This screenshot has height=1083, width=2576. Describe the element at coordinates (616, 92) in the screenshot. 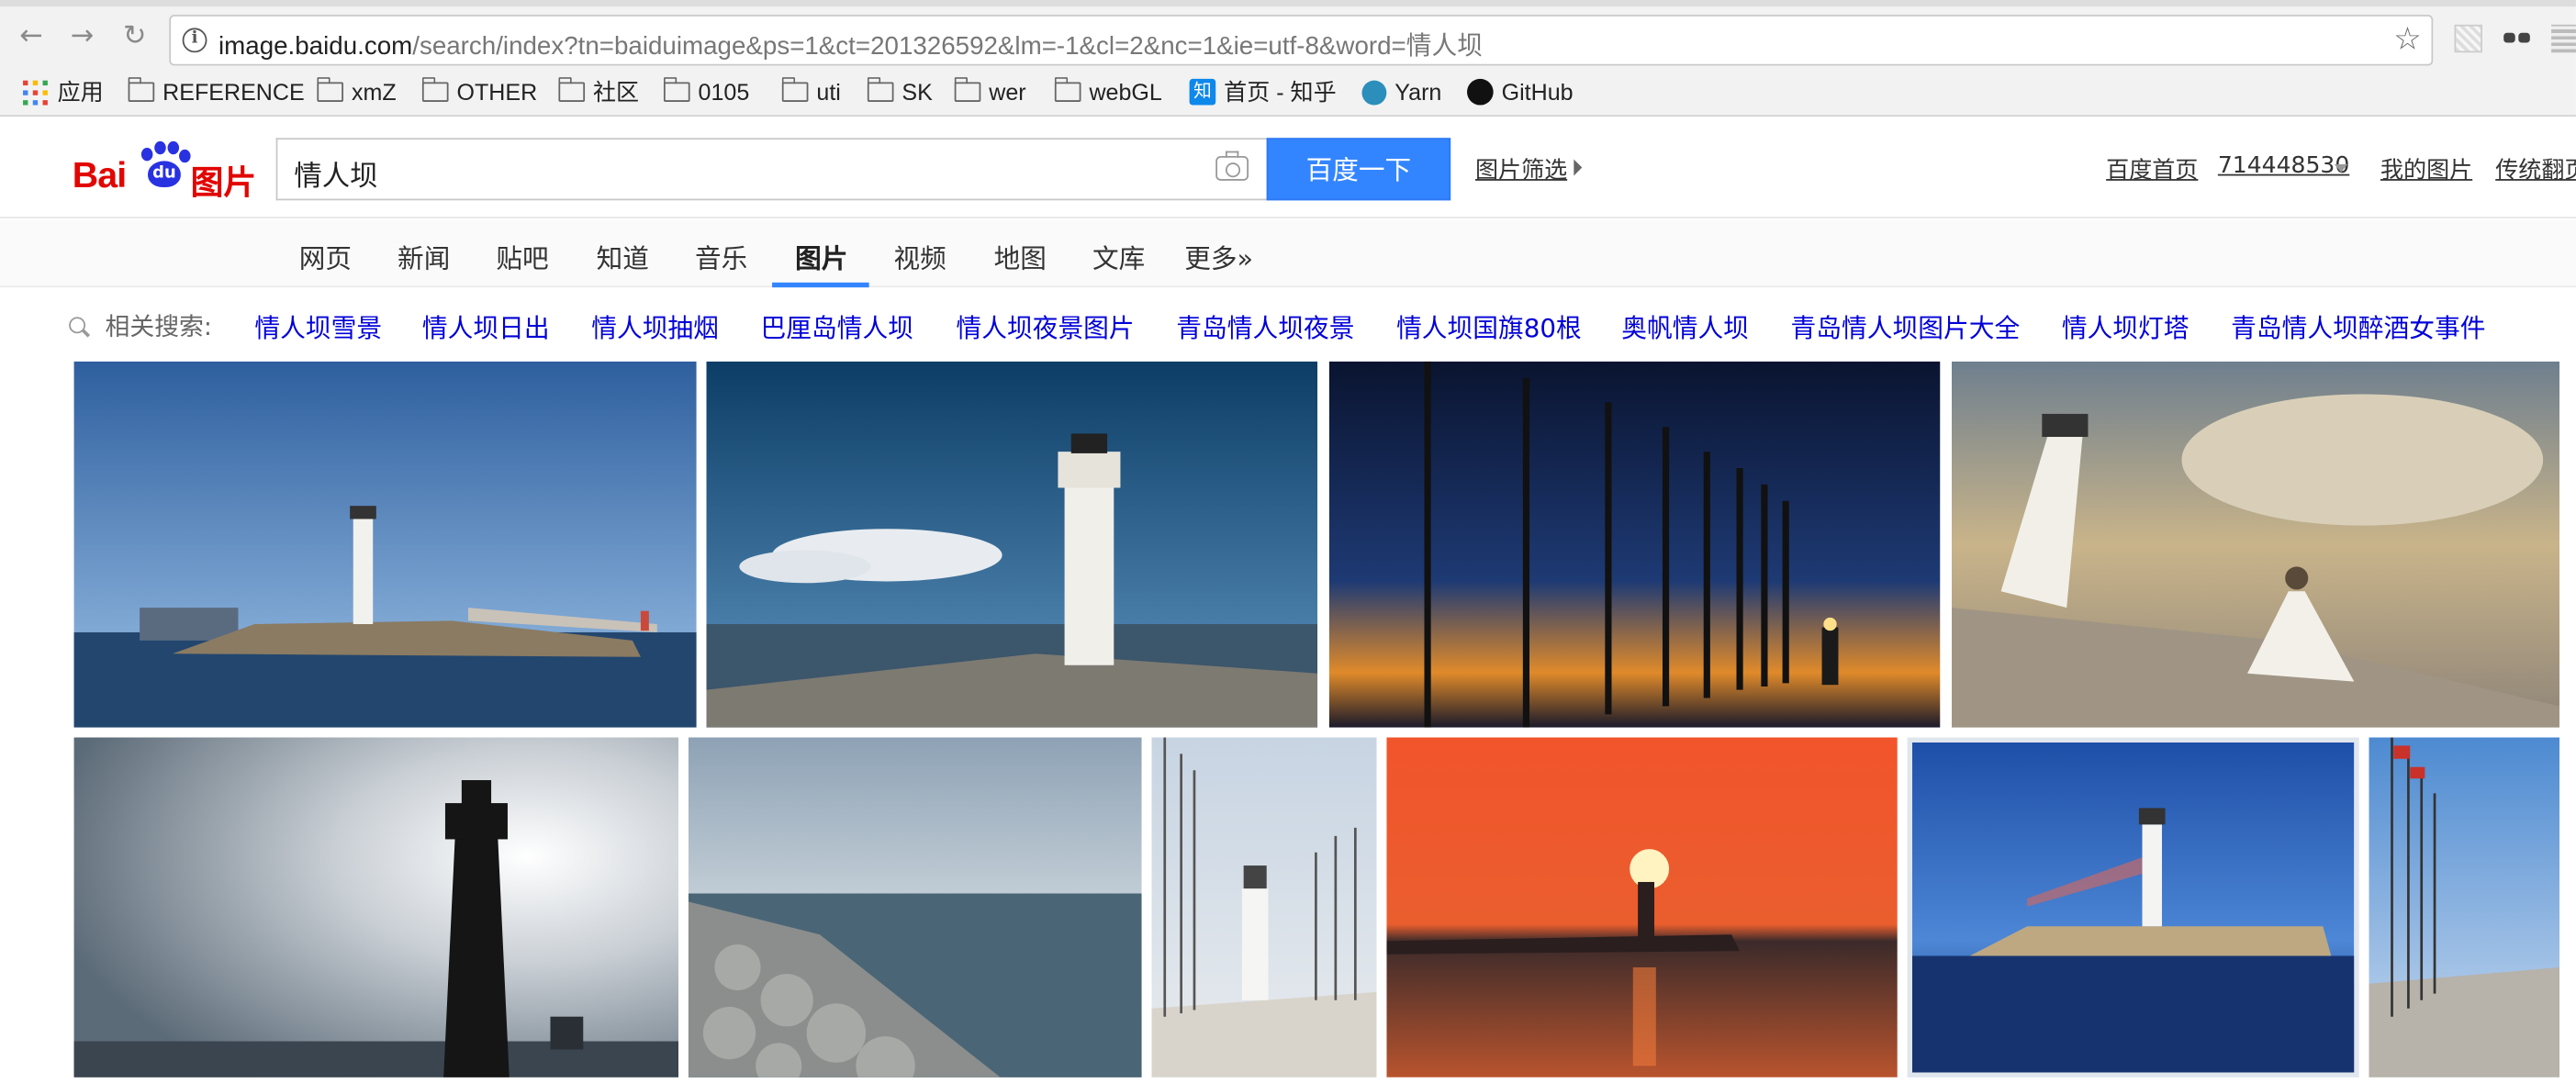

I see `bookmark-label: 社区` at that location.